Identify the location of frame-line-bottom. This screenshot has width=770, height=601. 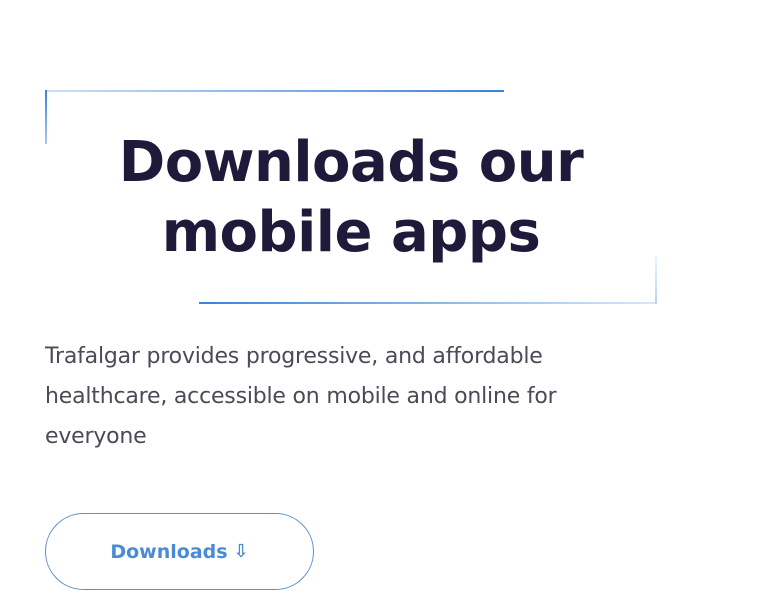
(428, 303).